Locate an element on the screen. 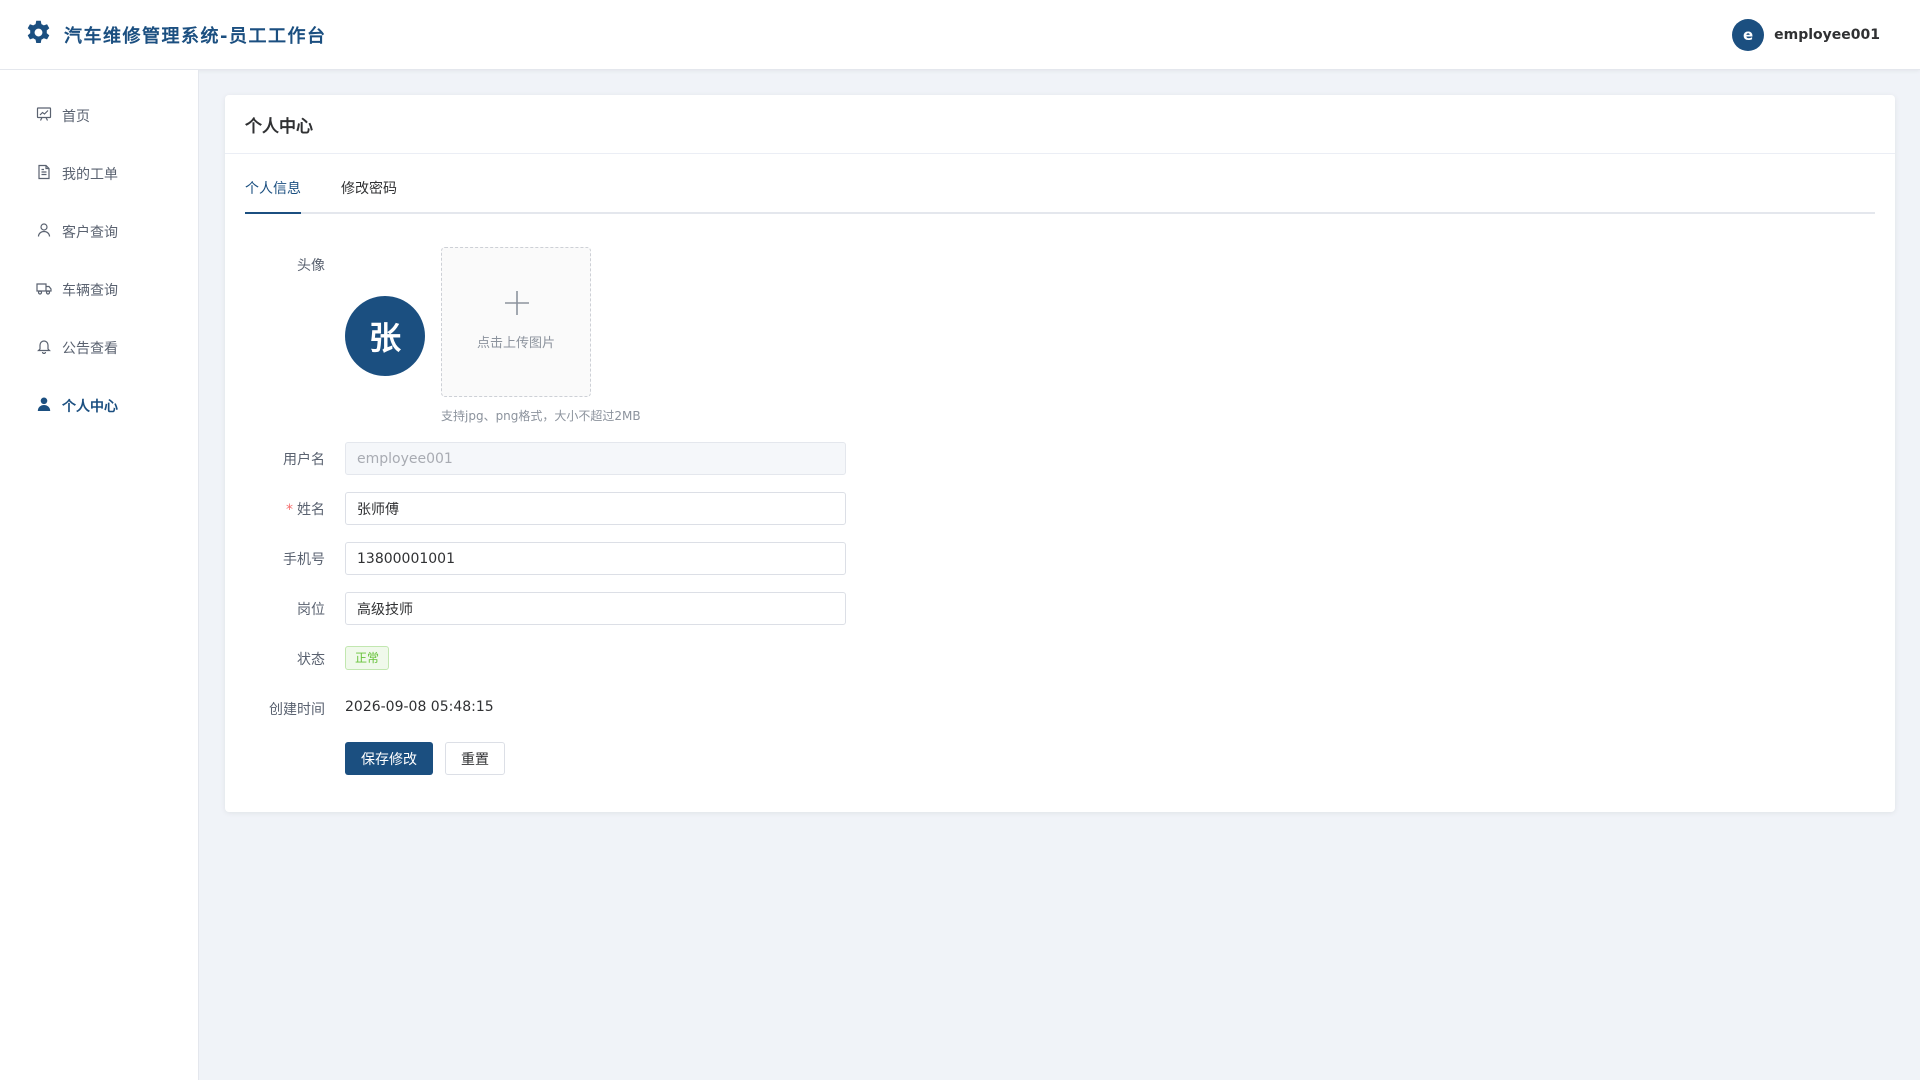 The width and height of the screenshot is (1920, 1080). gear-icon is located at coordinates (38, 34).